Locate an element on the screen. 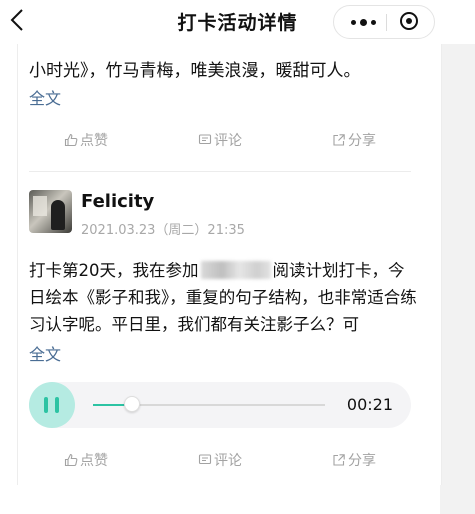 The image size is (475, 514). pause-button is located at coordinates (52, 405).